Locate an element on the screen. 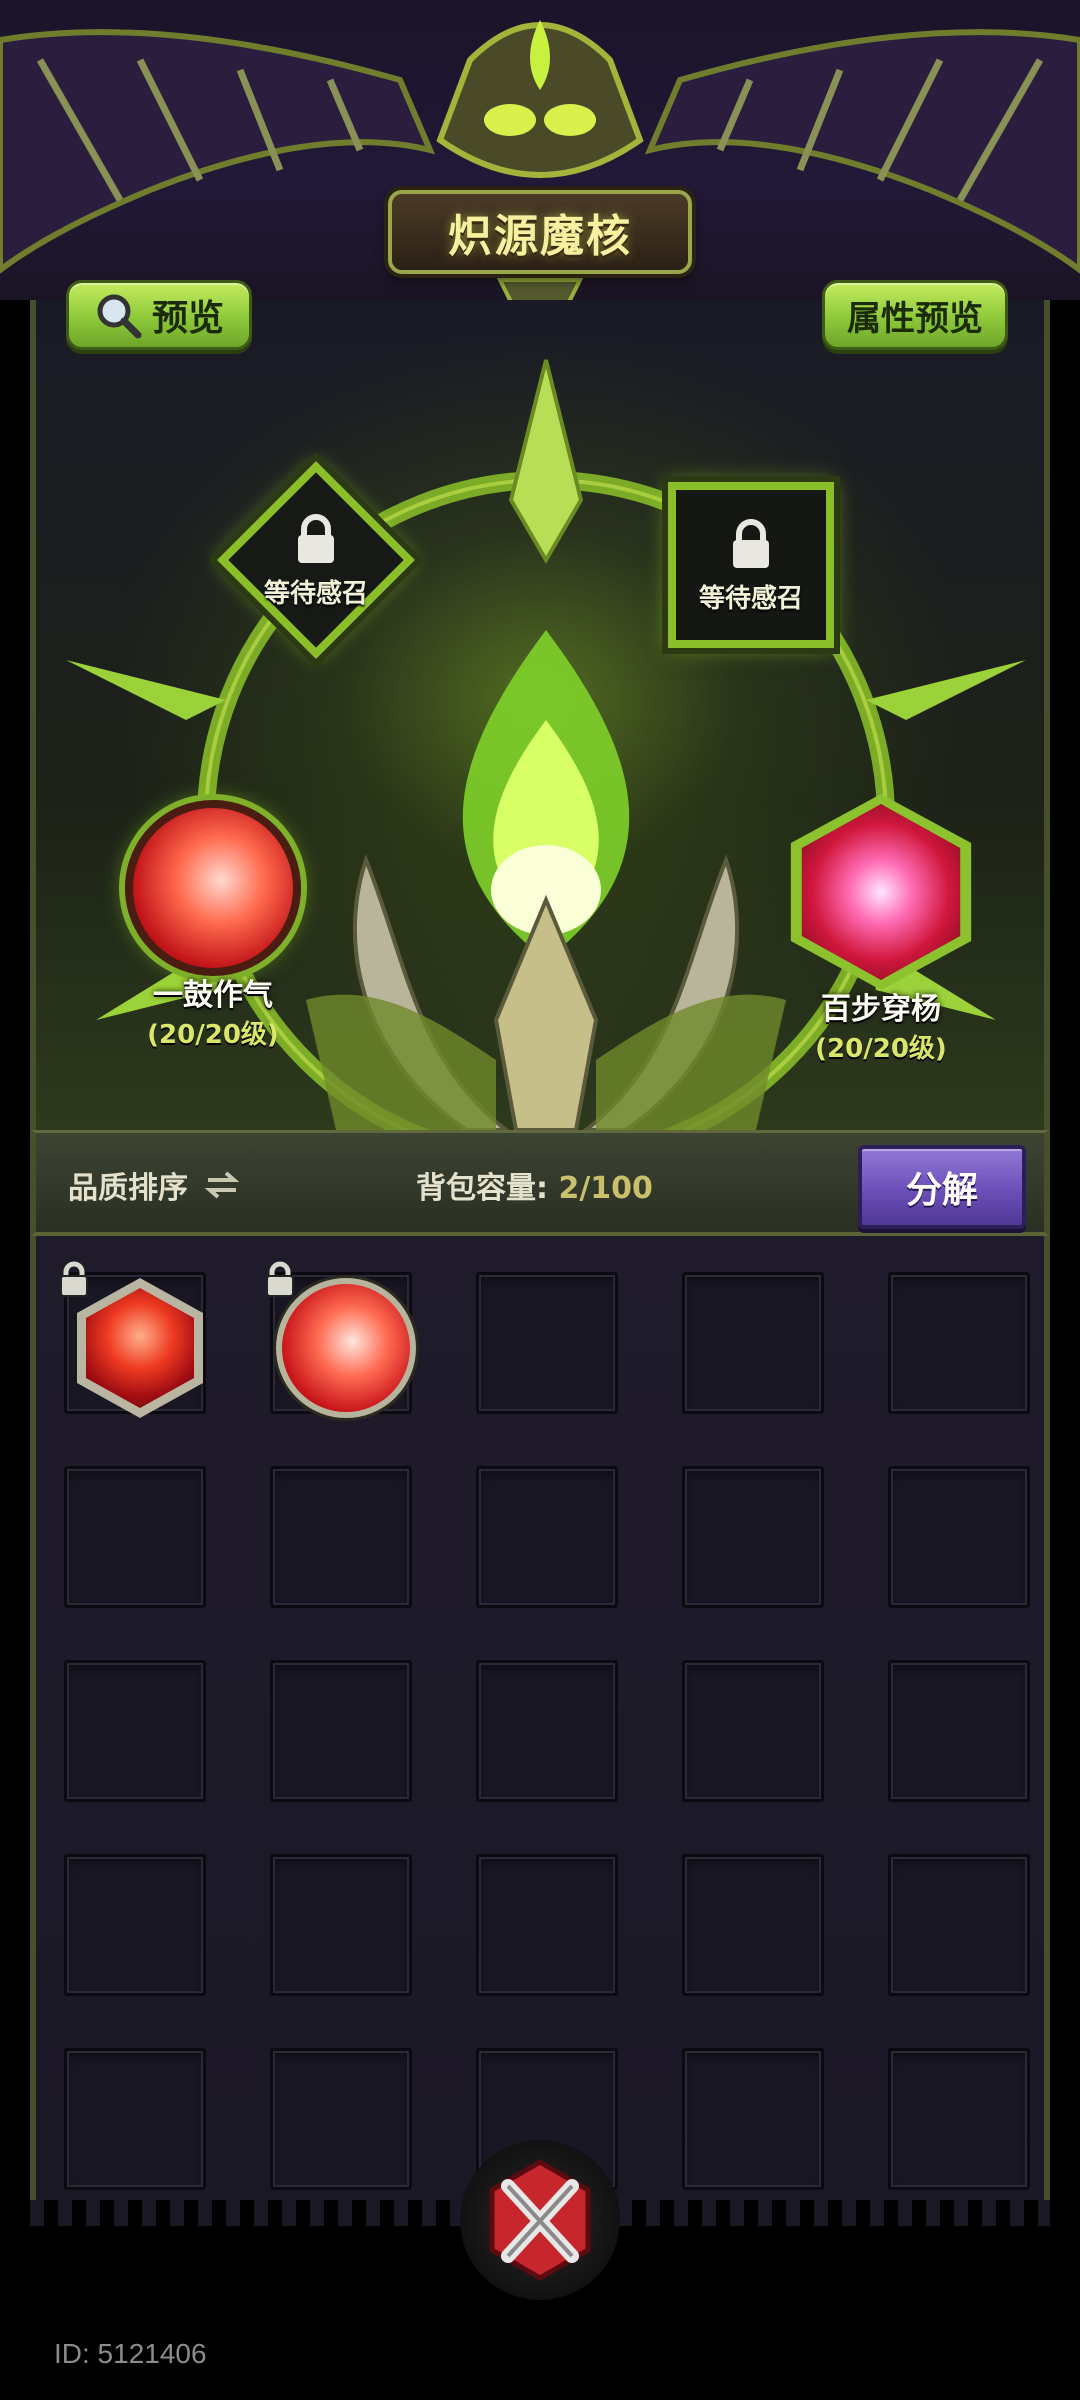 The image size is (1080, 2400). attribute-preview-button: 属性预览 is located at coordinates (915, 315).